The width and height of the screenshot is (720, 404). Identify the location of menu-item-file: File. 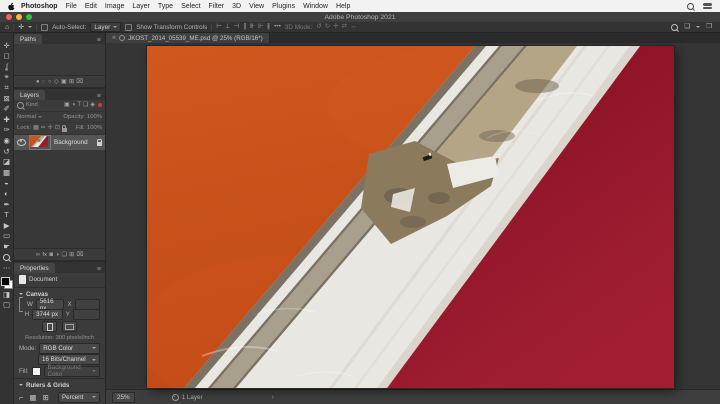
(71, 6).